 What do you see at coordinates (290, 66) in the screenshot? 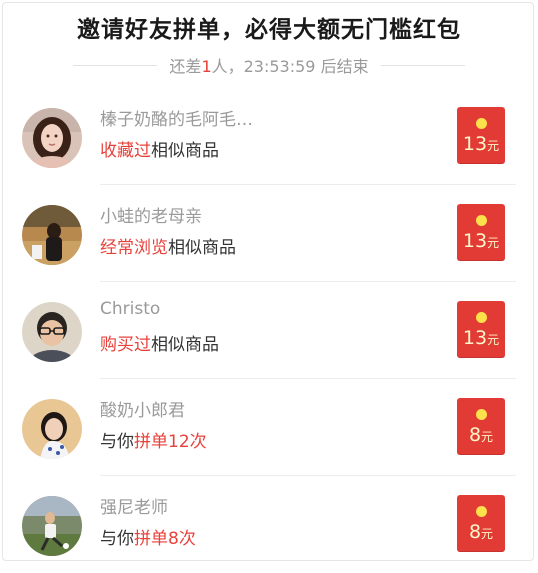
I see `countdown-suffix: 人，23:53:59 后结束` at bounding box center [290, 66].